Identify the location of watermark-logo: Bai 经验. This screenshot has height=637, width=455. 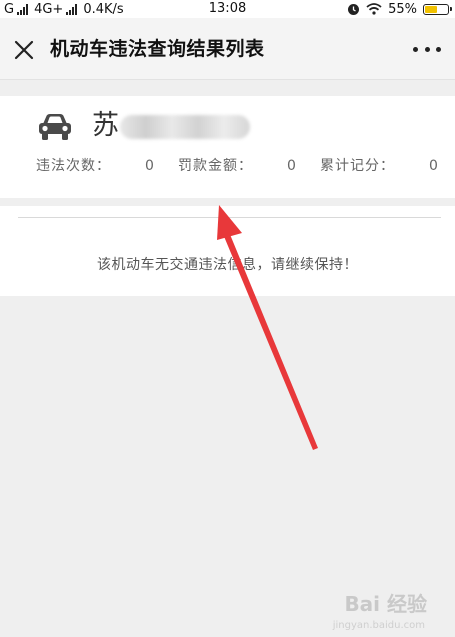
(385, 604).